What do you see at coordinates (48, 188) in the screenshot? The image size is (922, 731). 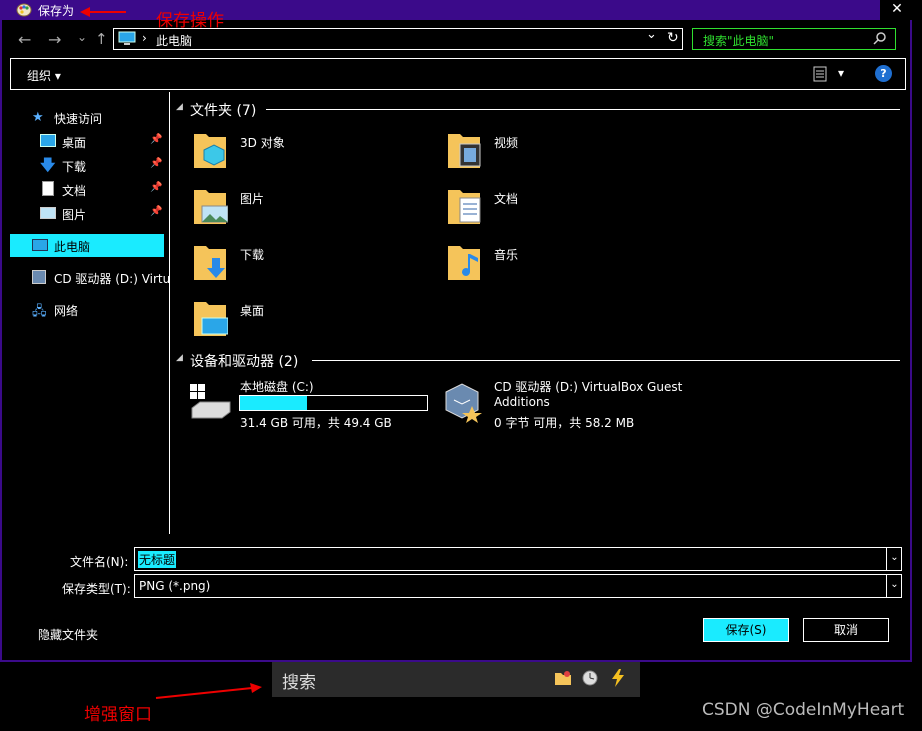 I see `document-icon` at bounding box center [48, 188].